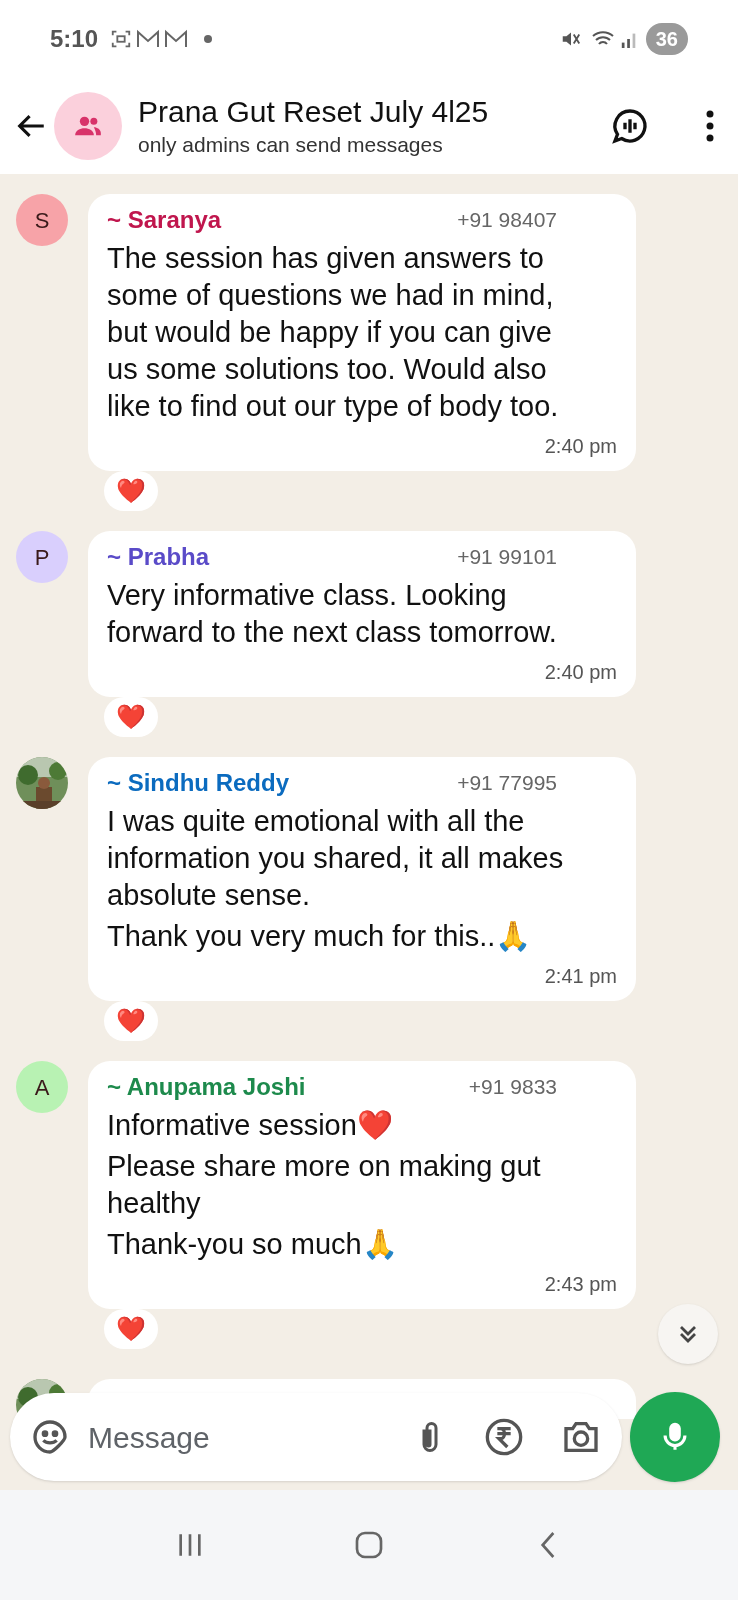 The image size is (738, 1600). I want to click on home-icon, so click(369, 1545).